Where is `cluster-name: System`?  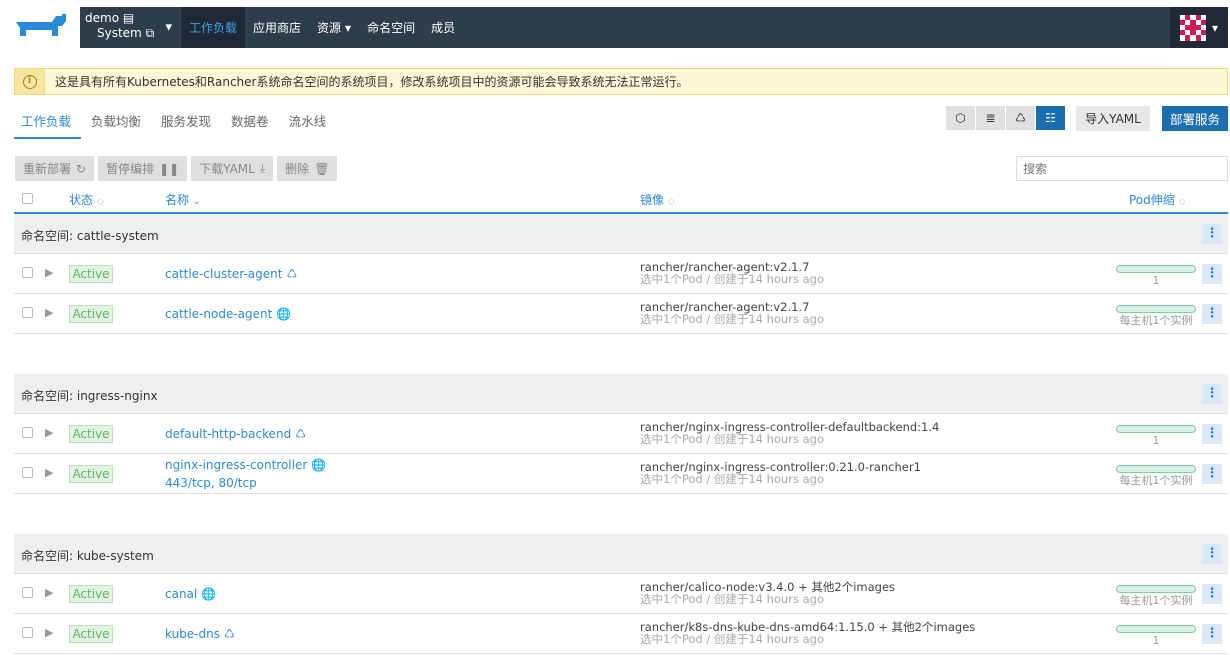 cluster-name: System is located at coordinates (119, 33).